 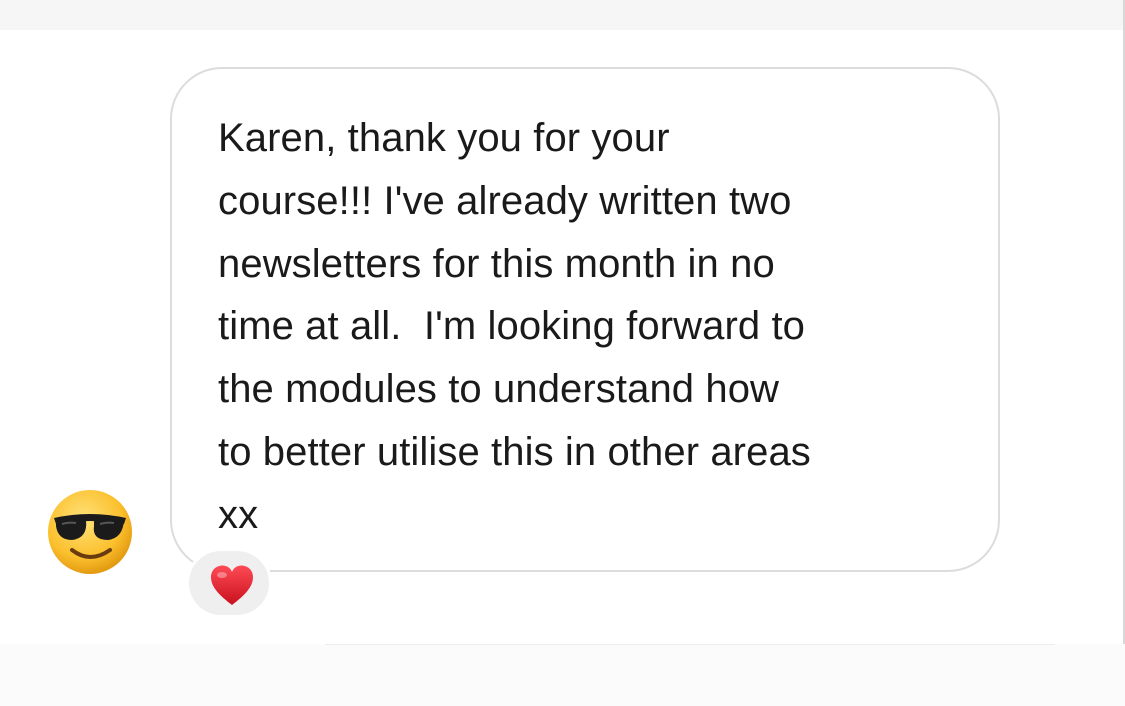 I want to click on smiling-face-with-sunglasses-icon, so click(x=90, y=532).